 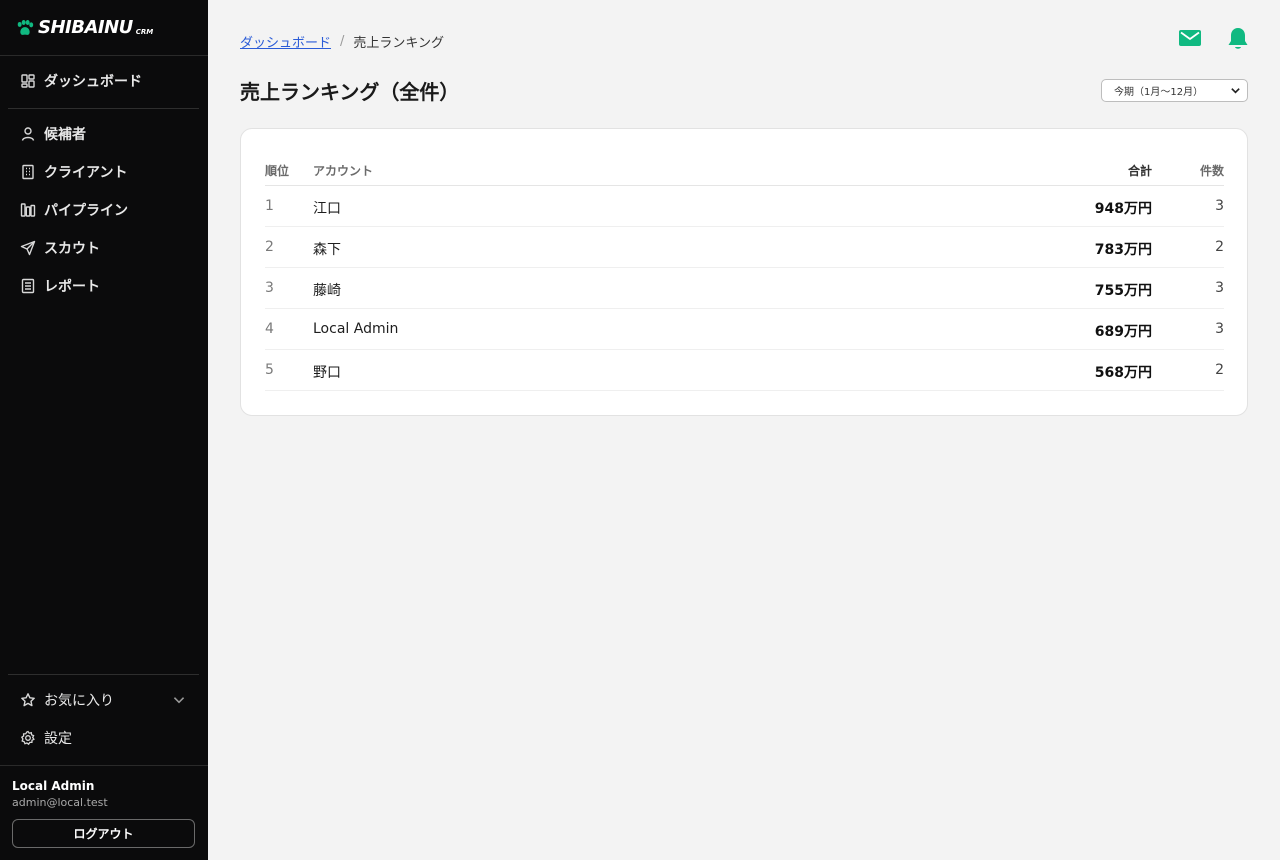 What do you see at coordinates (1238, 39) in the screenshot?
I see `bell-icon` at bounding box center [1238, 39].